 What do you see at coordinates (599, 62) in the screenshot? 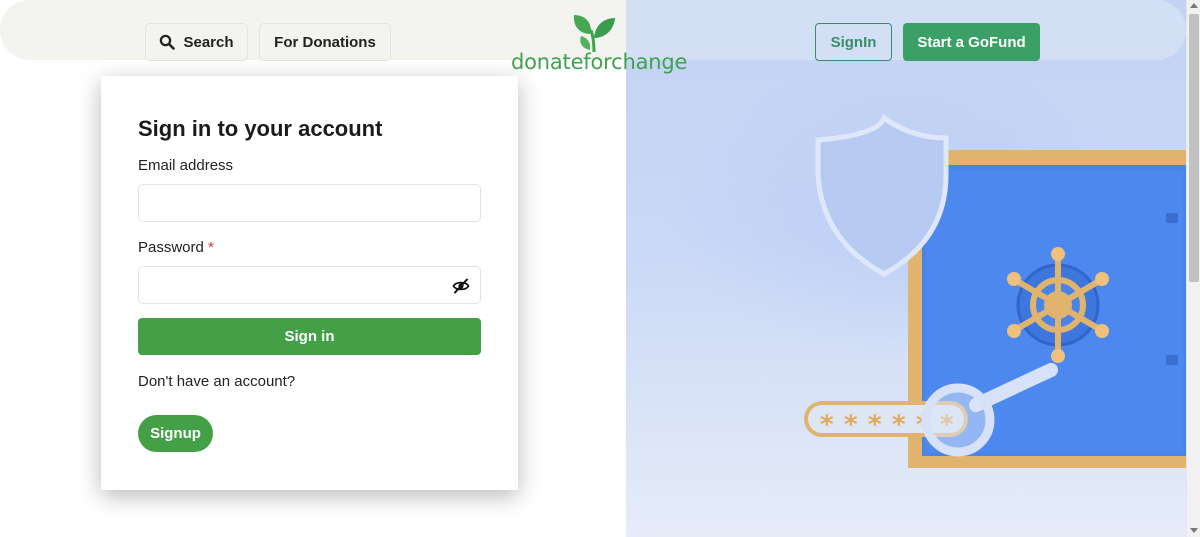
I see `logo-text: donateforchange` at bounding box center [599, 62].